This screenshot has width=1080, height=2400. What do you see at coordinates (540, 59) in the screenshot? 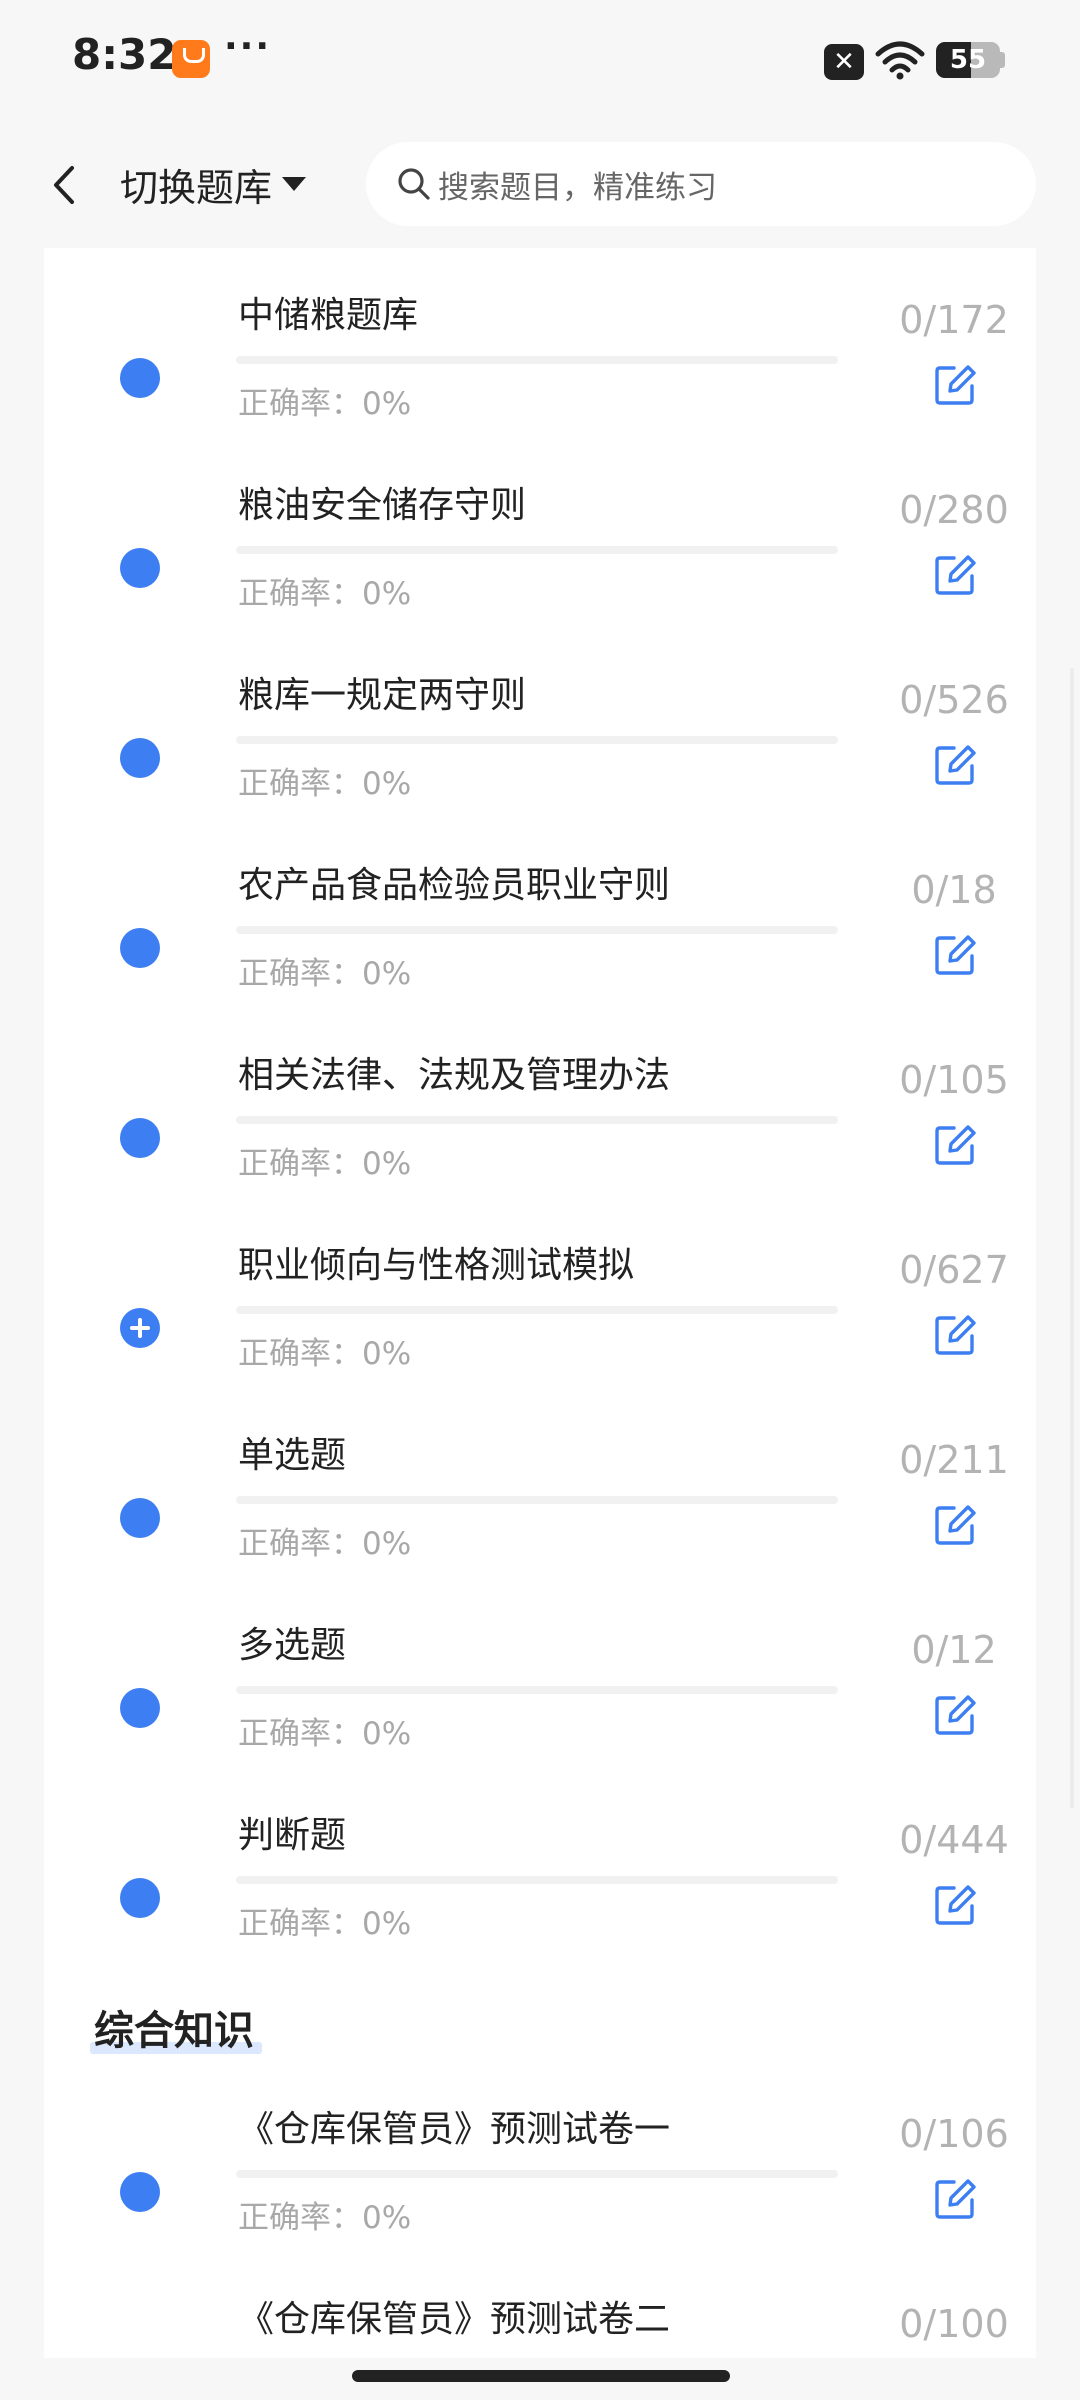
I see `status-bar: 8:32 ··· ✕ 55` at bounding box center [540, 59].